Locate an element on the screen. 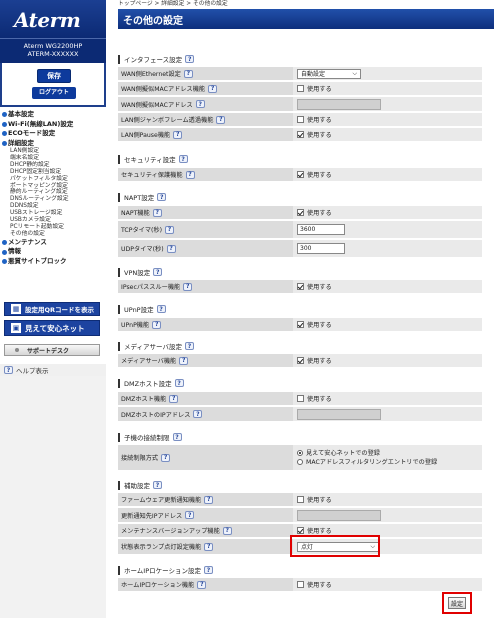 The width and height of the screenshot is (500, 618). nav-eco: ECOモード設定 is located at coordinates (54, 134).